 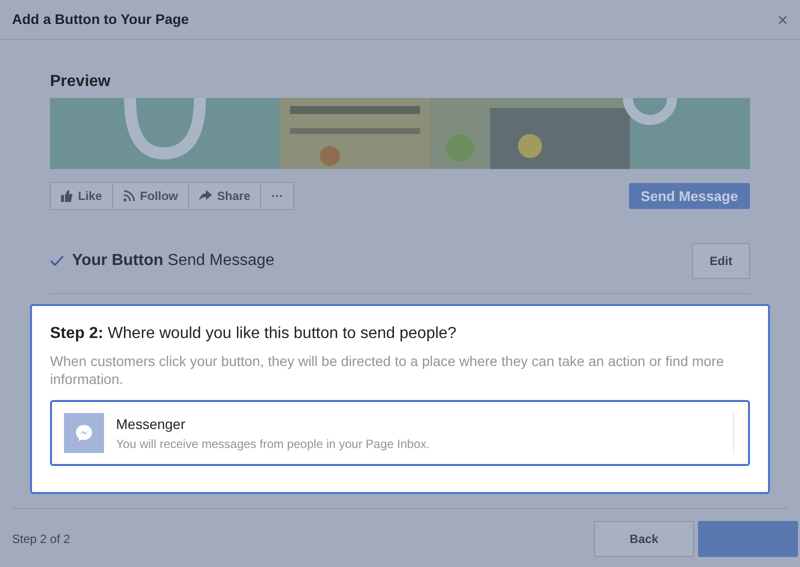 What do you see at coordinates (782, 19) in the screenshot?
I see `close-button: ×` at bounding box center [782, 19].